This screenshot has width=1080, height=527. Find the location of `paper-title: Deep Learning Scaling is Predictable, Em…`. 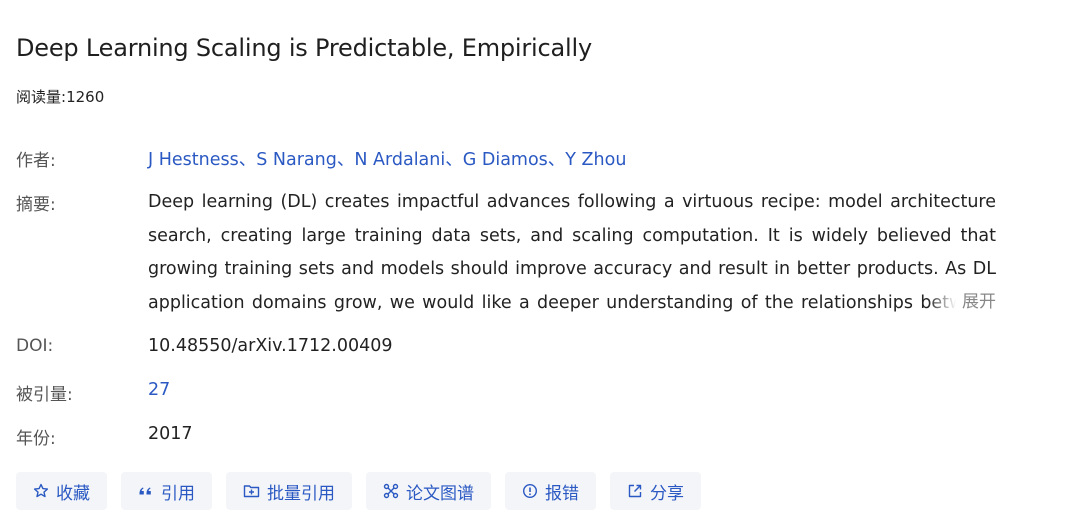

paper-title: Deep Learning Scaling is Predictable, Em… is located at coordinates (304, 48).